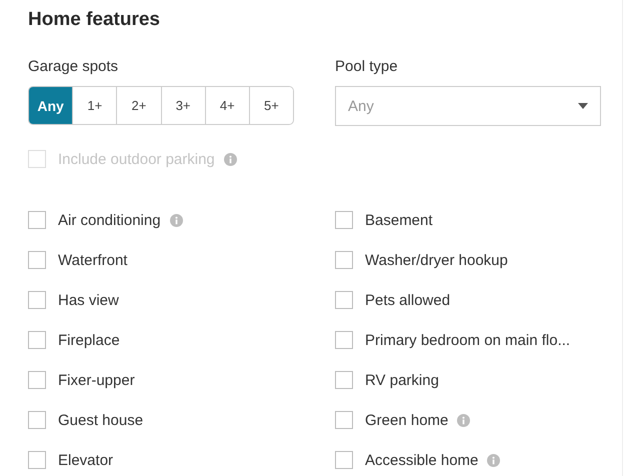  Describe the element at coordinates (406, 420) in the screenshot. I see `checkbox-label: Green home` at that location.